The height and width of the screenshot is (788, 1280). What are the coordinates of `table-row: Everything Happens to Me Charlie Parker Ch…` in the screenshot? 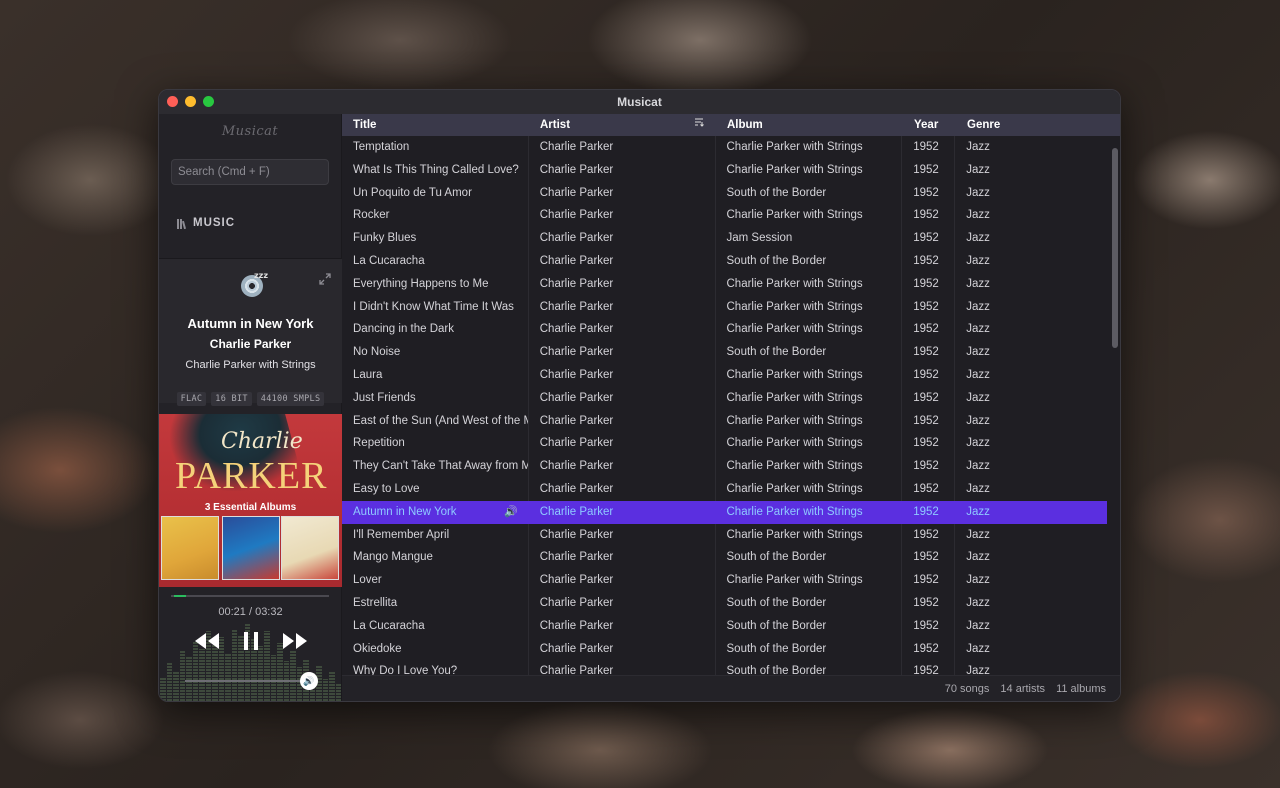 It's located at (724, 284).